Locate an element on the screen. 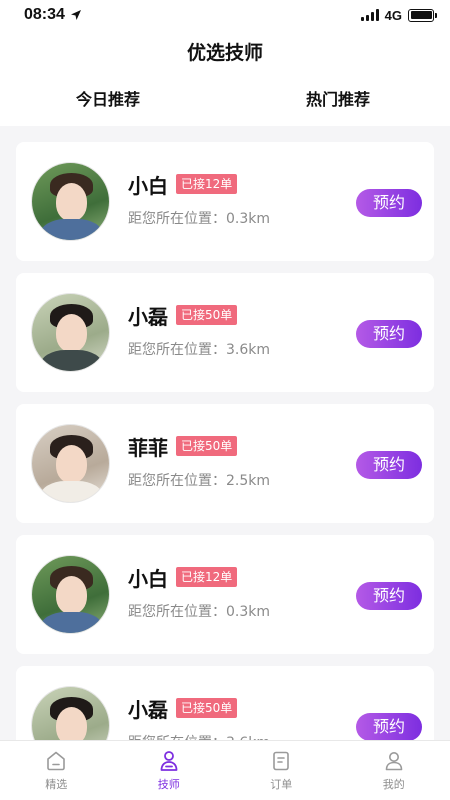 This screenshot has height=800, width=450. signal-icon is located at coordinates (369, 15).